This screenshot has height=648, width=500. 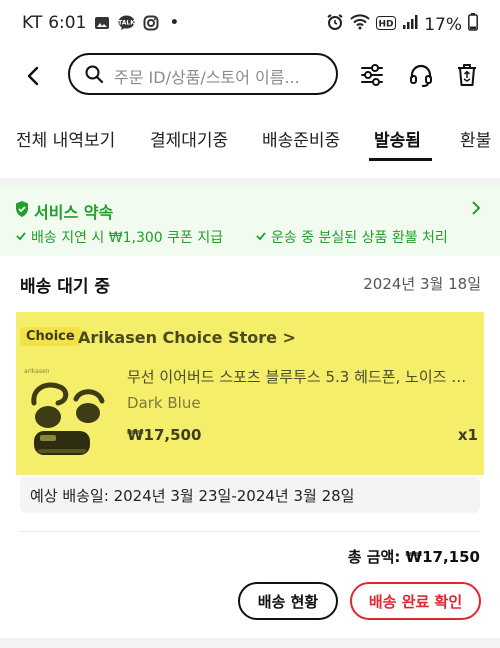 What do you see at coordinates (301, 138) in the screenshot?
I see `tab-preparing: 배송준비중` at bounding box center [301, 138].